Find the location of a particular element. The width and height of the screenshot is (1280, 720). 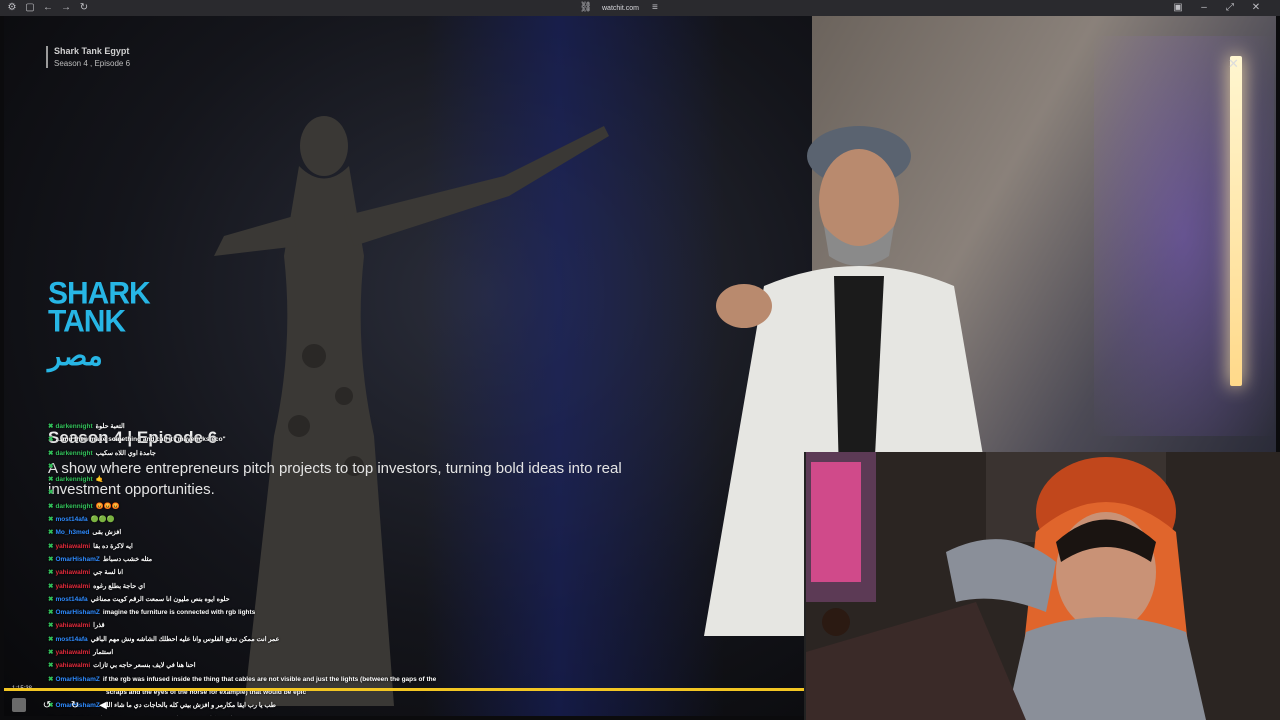

forward-10-button: ↻ is located at coordinates (75, 705).